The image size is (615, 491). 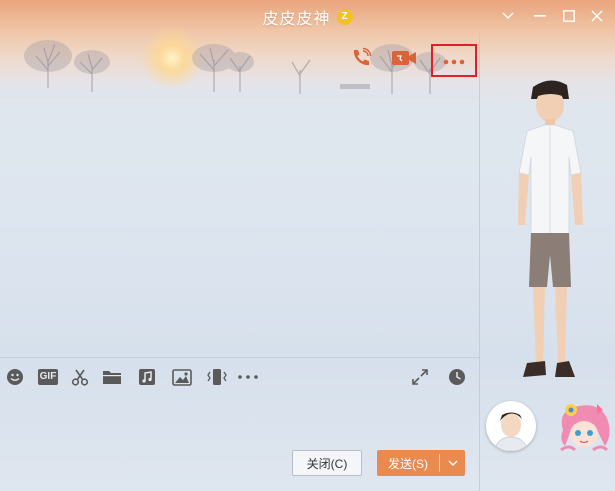 I want to click on chevron-down-icon, so click(x=508, y=16).